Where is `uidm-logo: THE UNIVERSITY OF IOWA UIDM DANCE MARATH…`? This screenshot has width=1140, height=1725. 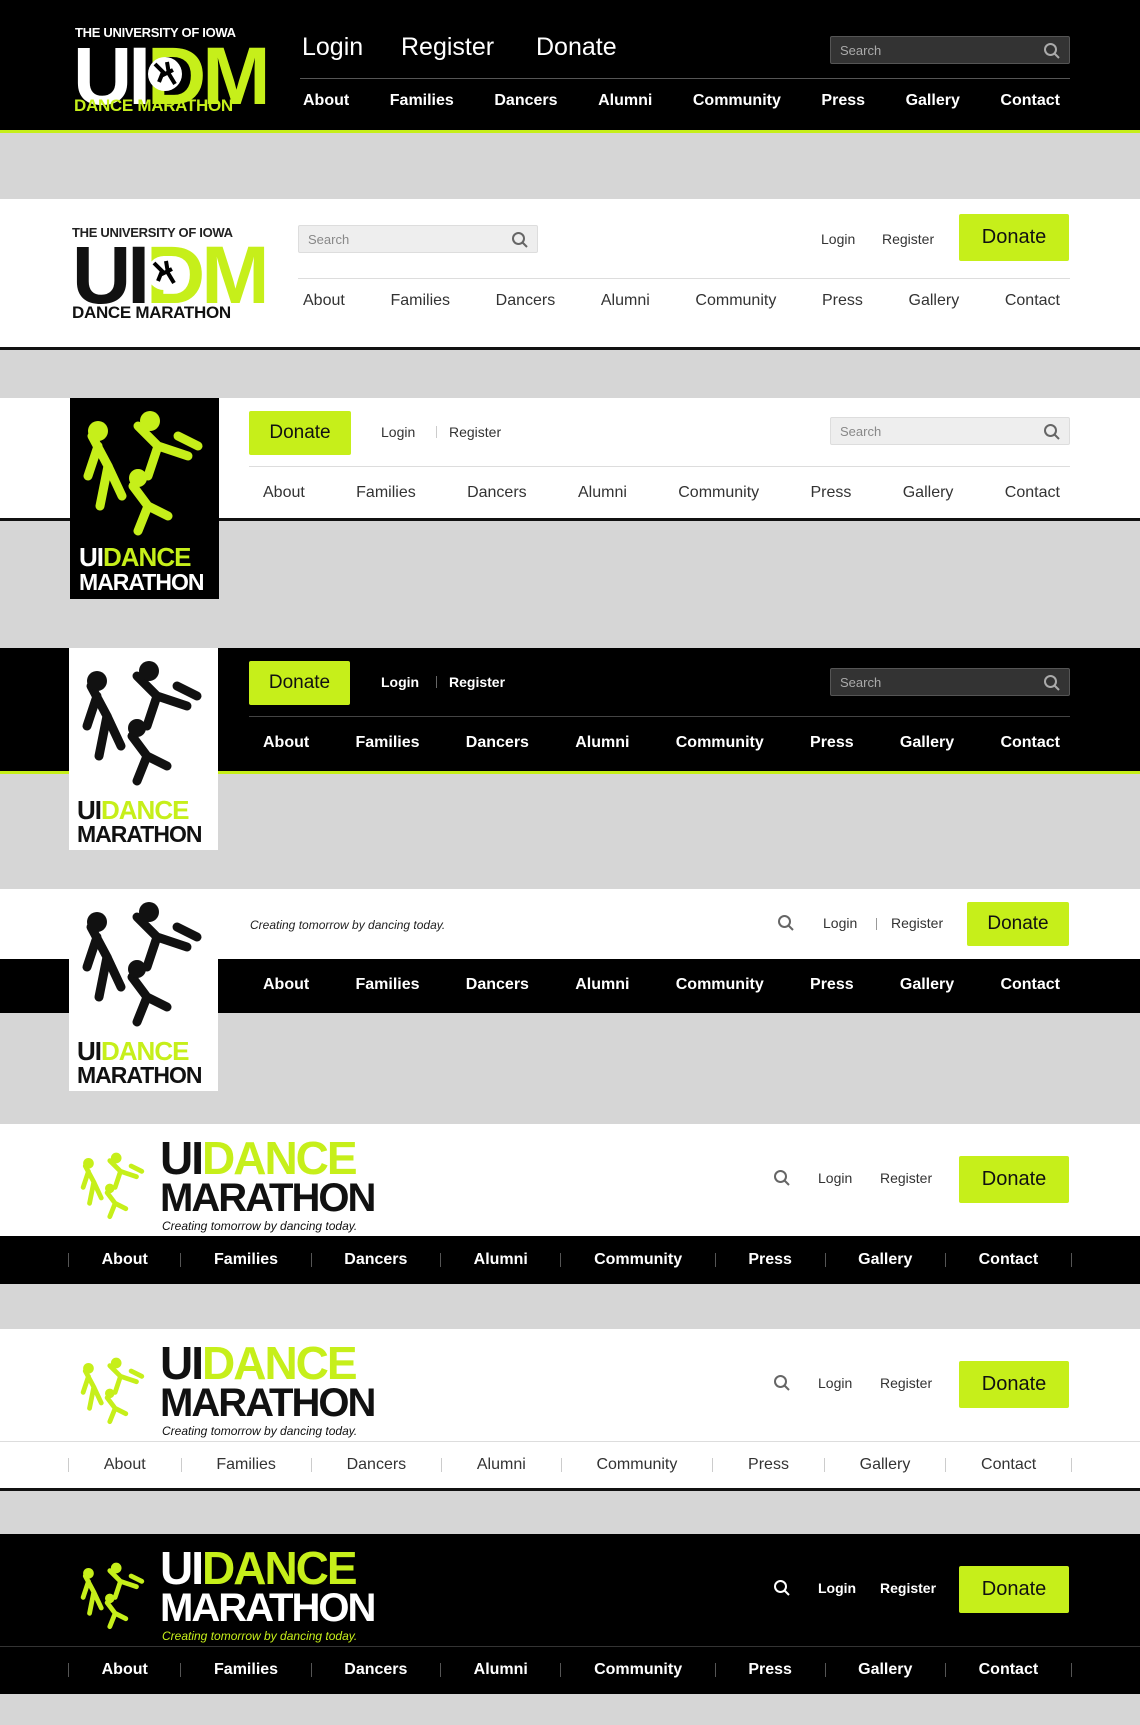 uidm-logo: THE UNIVERSITY OF IOWA UIDM DANCE MARATH… is located at coordinates (173, 74).